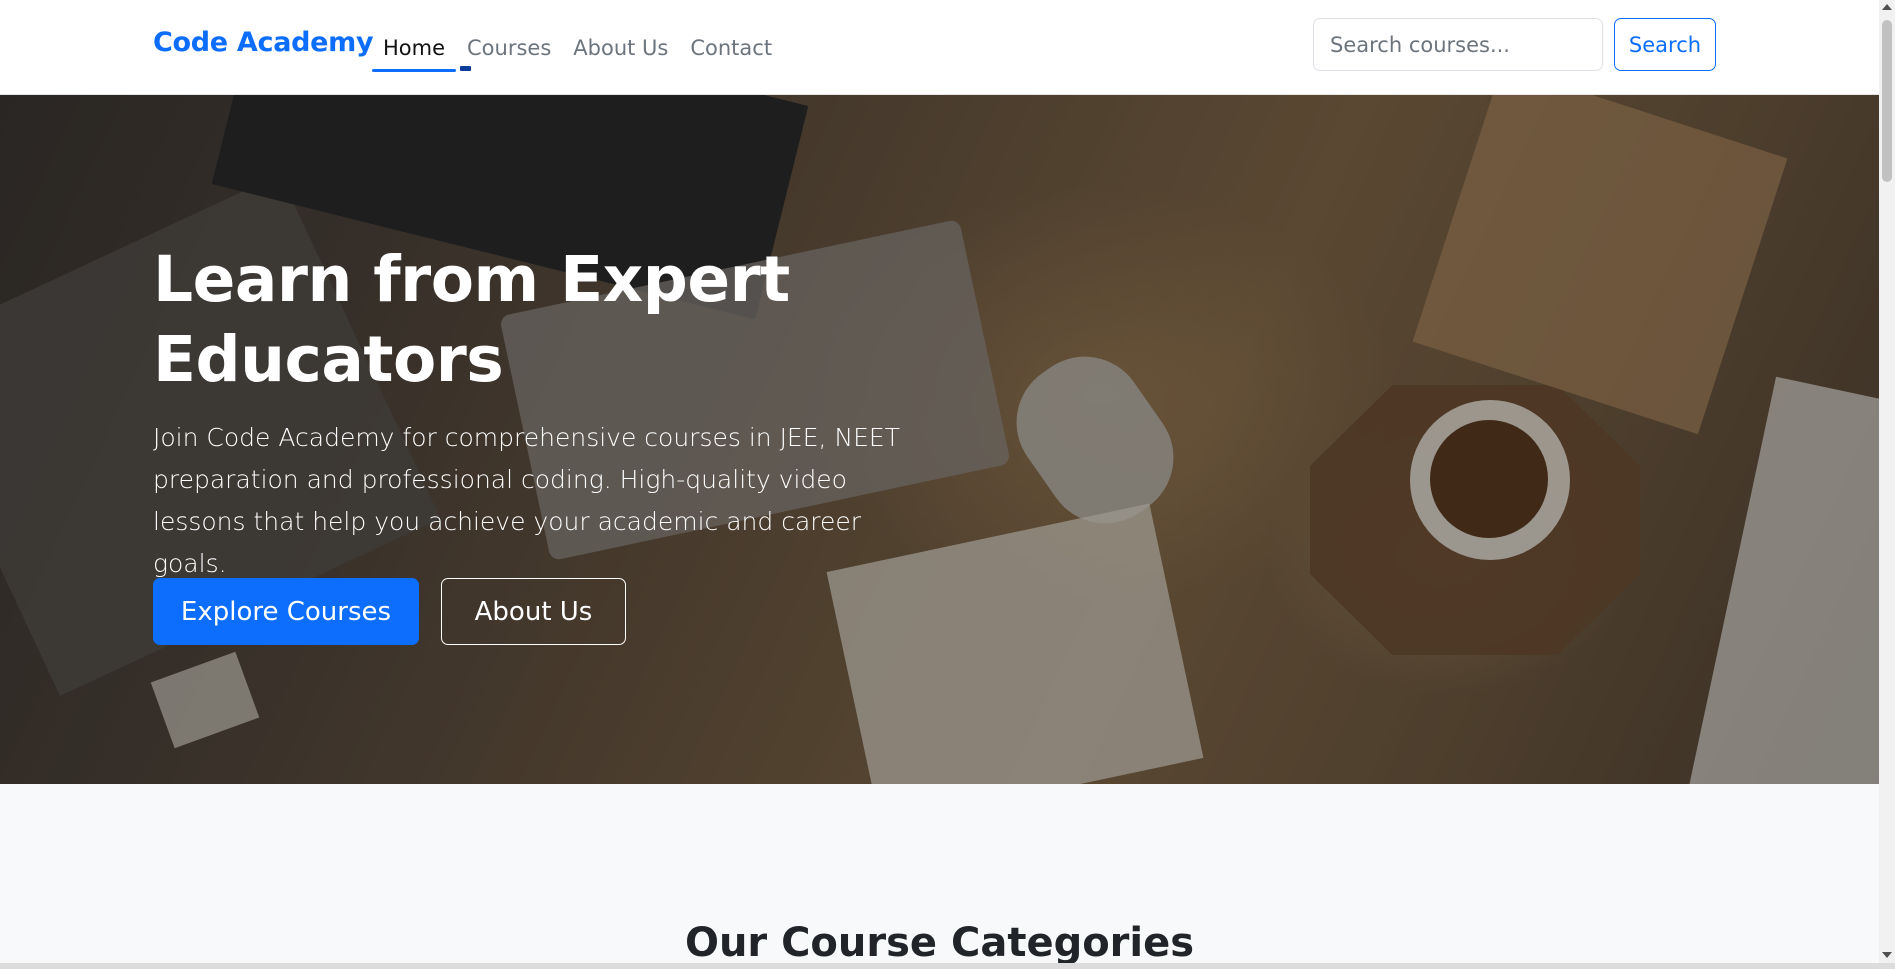 The image size is (1895, 969). Describe the element at coordinates (1887, 481) in the screenshot. I see `vertical-scrollbar` at that location.